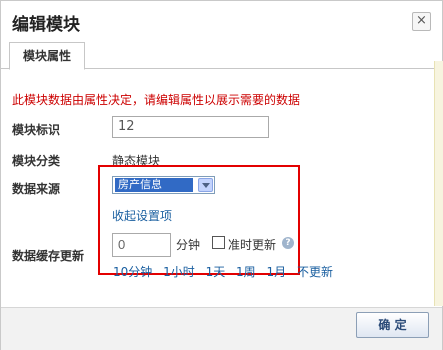 This screenshot has width=443, height=350. I want to click on quick-option-1week: 1周, so click(246, 272).